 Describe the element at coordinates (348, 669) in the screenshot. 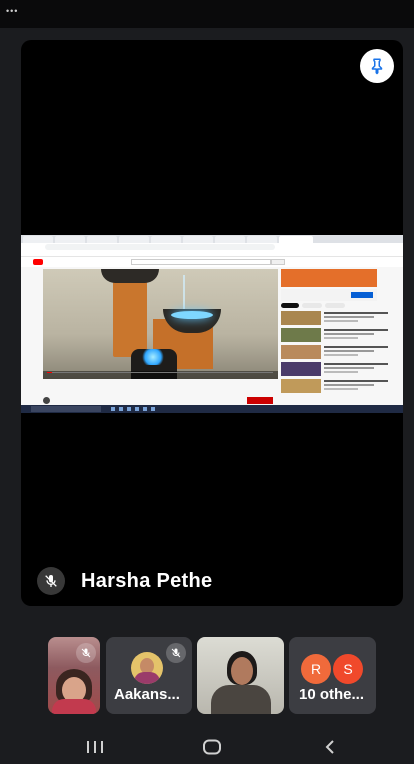

I see `avatar-initial: S` at that location.